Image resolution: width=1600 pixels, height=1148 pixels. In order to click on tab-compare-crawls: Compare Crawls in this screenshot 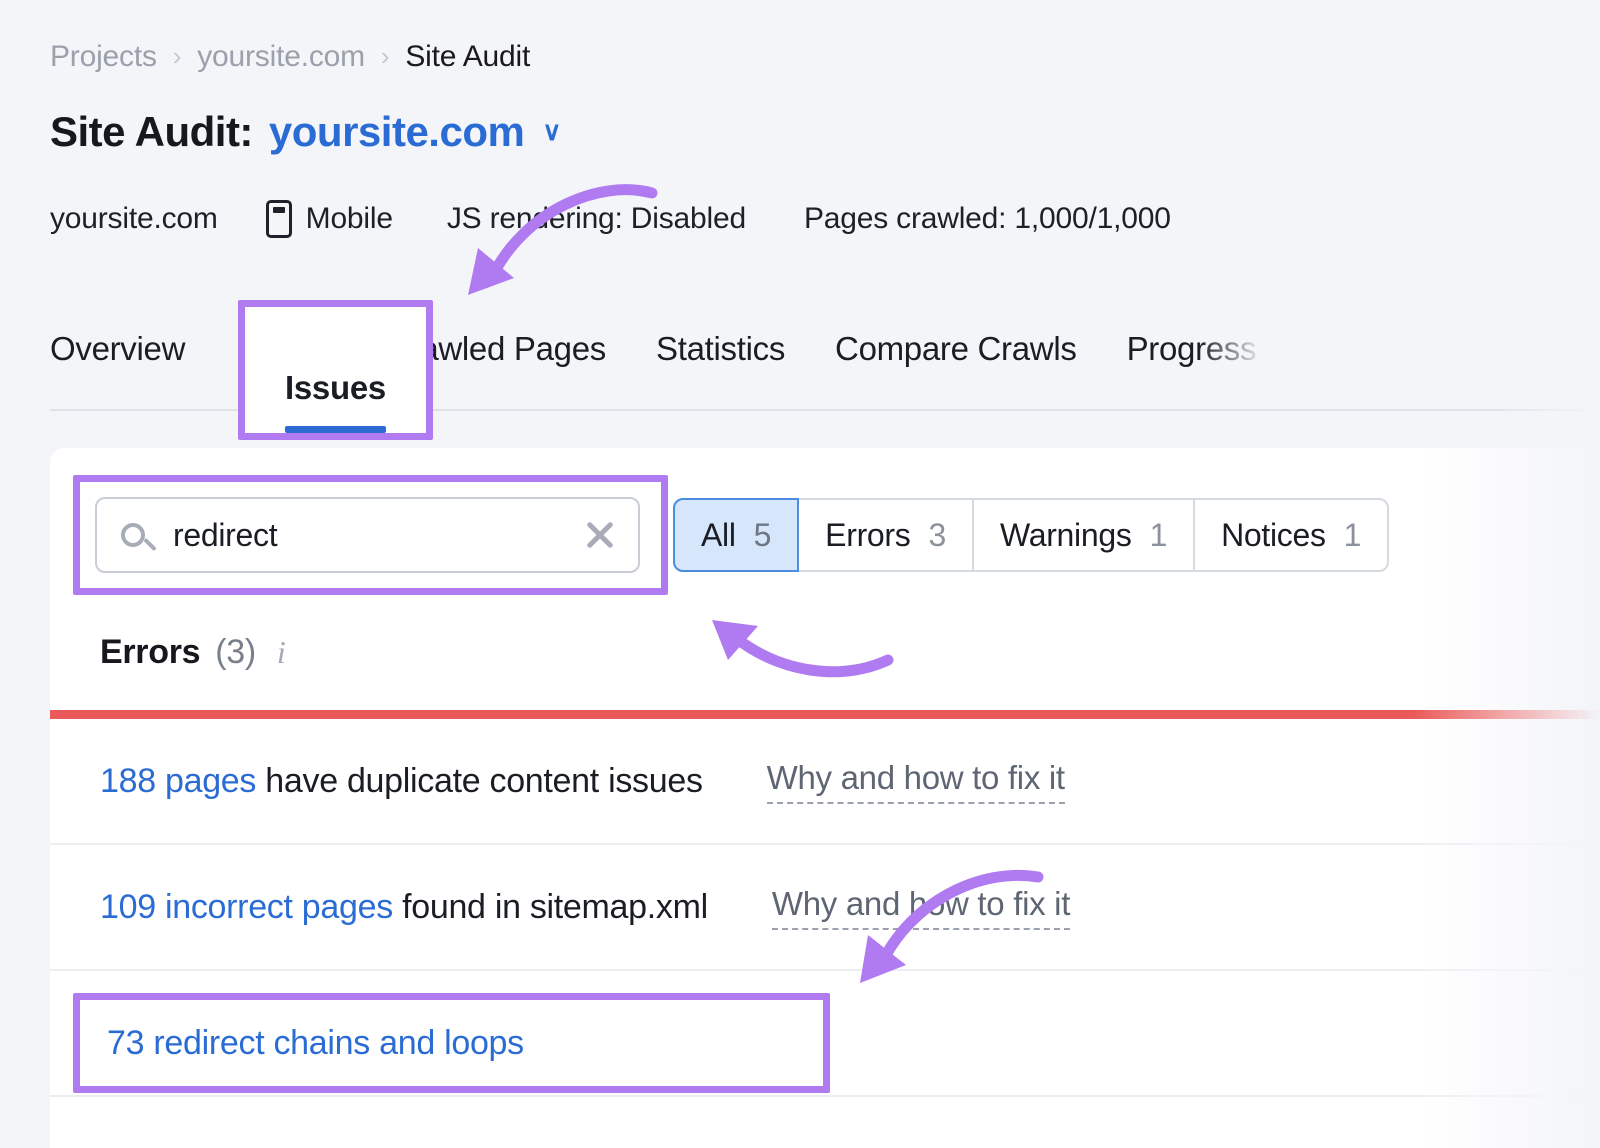, I will do `click(956, 362)`.